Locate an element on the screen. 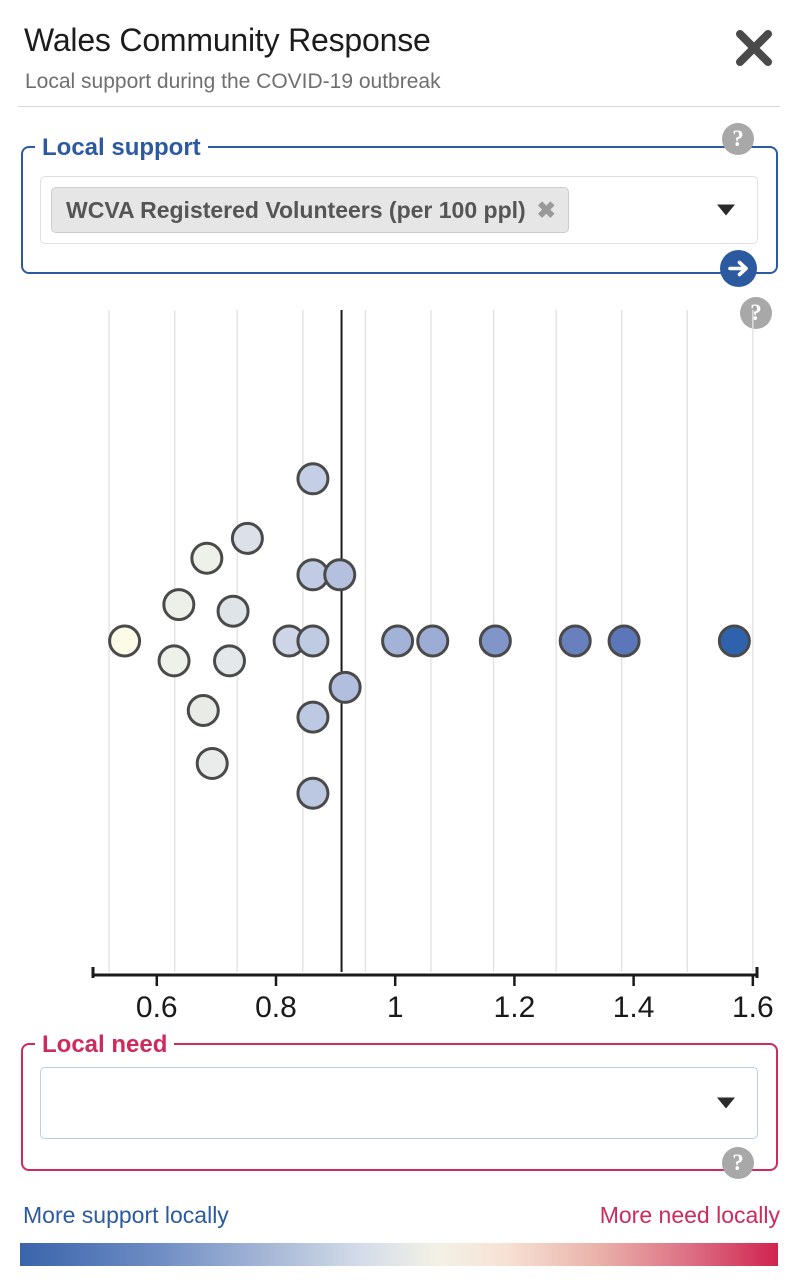 This screenshot has width=798, height=1280. x-tick-label: 0.8 is located at coordinates (276, 1005).